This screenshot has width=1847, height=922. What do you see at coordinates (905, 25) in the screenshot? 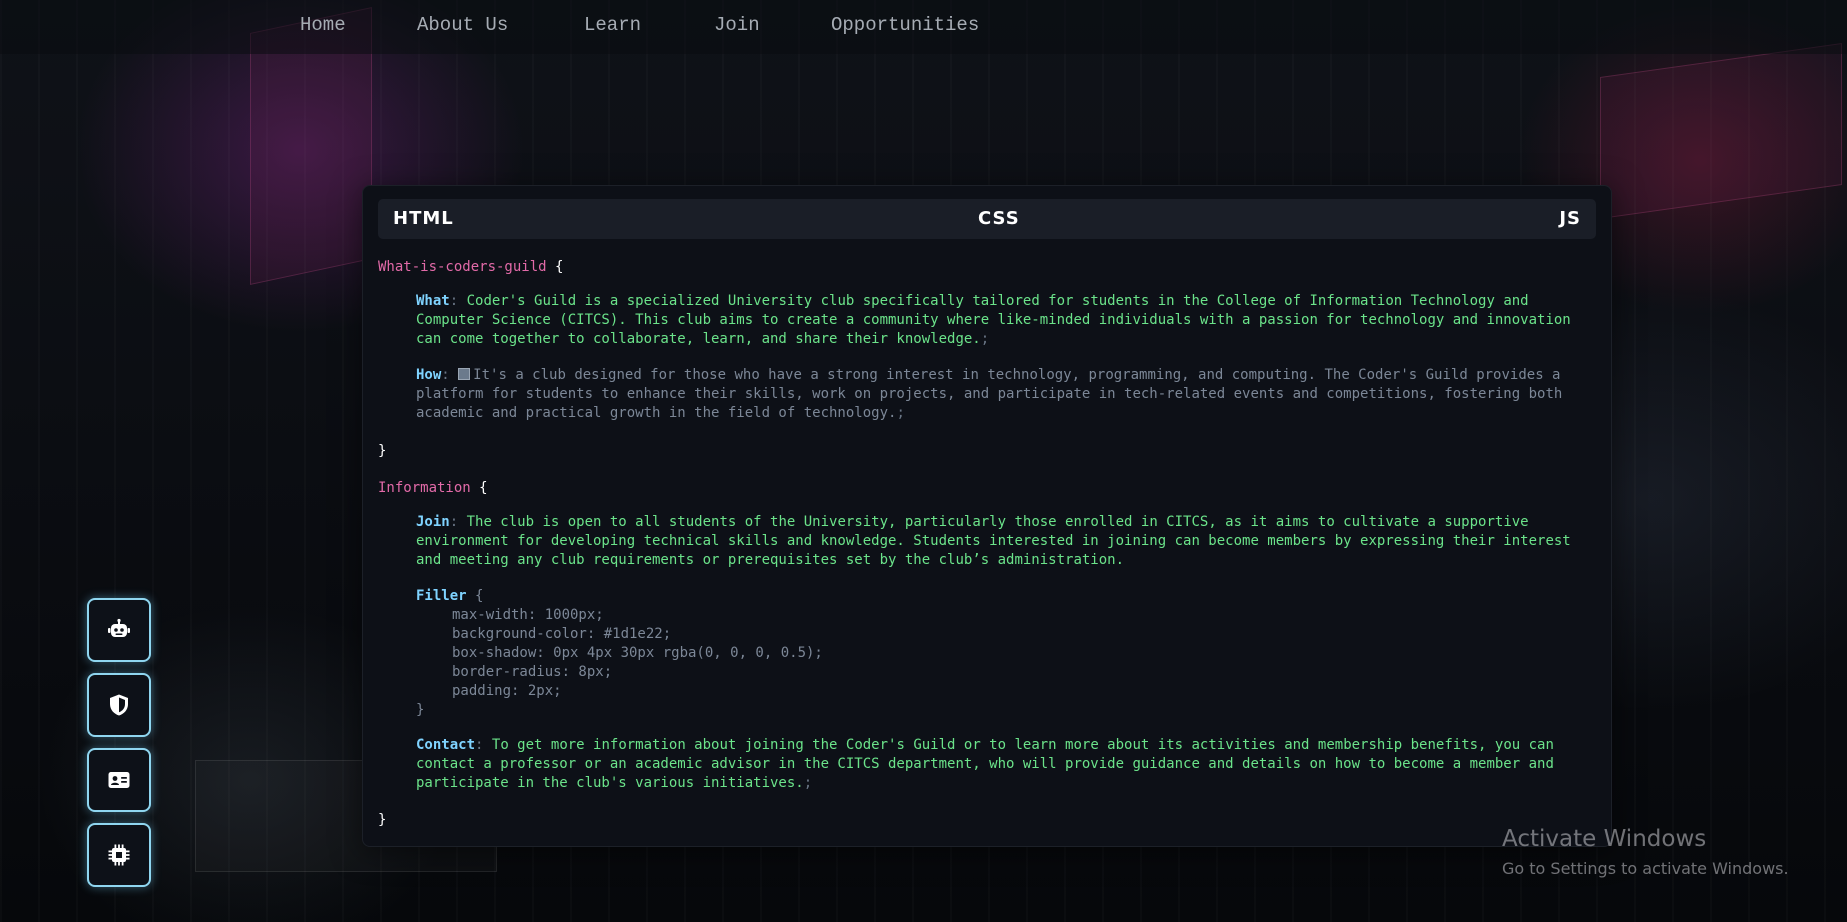
I see `nav-opportunities-link: Opportunities` at bounding box center [905, 25].